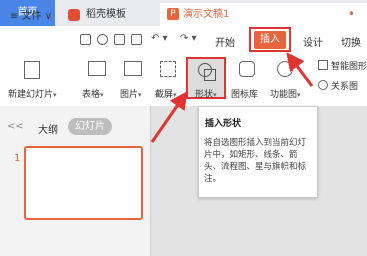 This screenshot has height=256, width=367. What do you see at coordinates (169, 117) in the screenshot?
I see `arrow-to-shape` at bounding box center [169, 117].